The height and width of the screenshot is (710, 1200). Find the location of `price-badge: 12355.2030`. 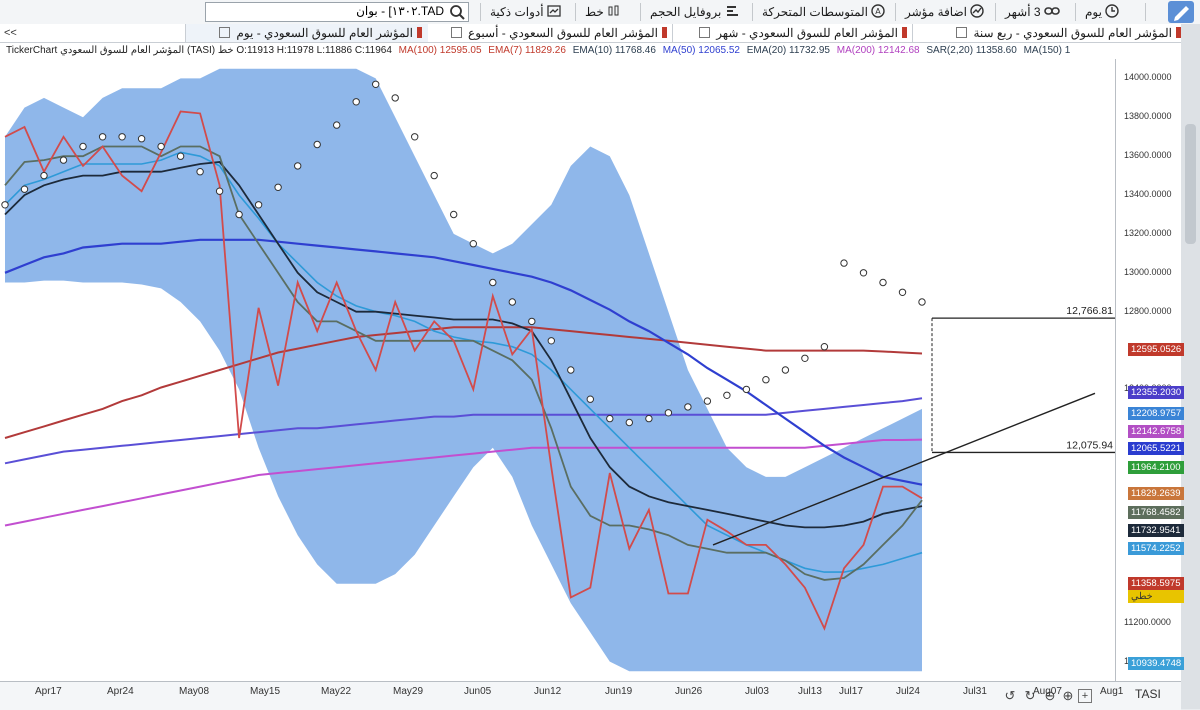

price-badge: 12355.2030 is located at coordinates (1156, 392).